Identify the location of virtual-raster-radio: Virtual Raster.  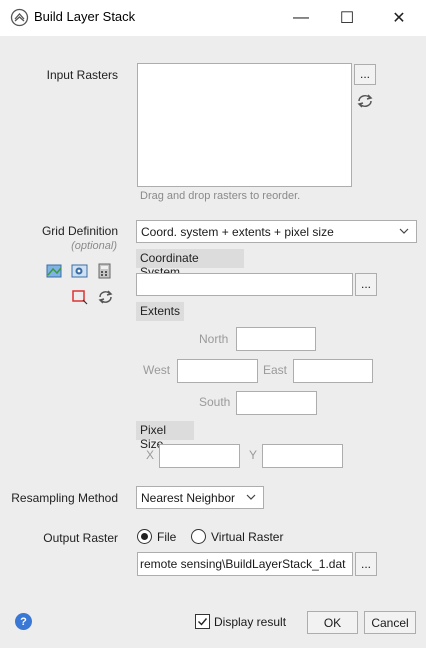
(237, 536).